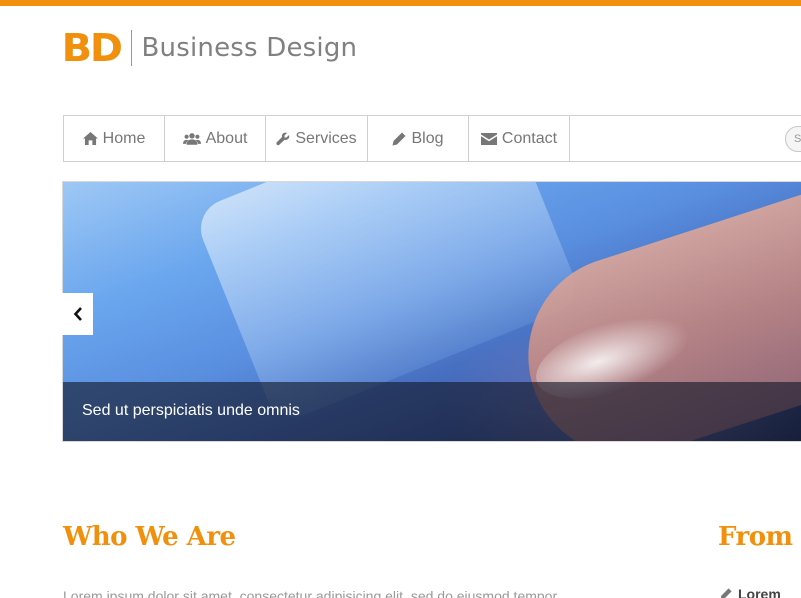  What do you see at coordinates (759, 537) in the screenshot?
I see `from-the-blog-title: From T` at bounding box center [759, 537].